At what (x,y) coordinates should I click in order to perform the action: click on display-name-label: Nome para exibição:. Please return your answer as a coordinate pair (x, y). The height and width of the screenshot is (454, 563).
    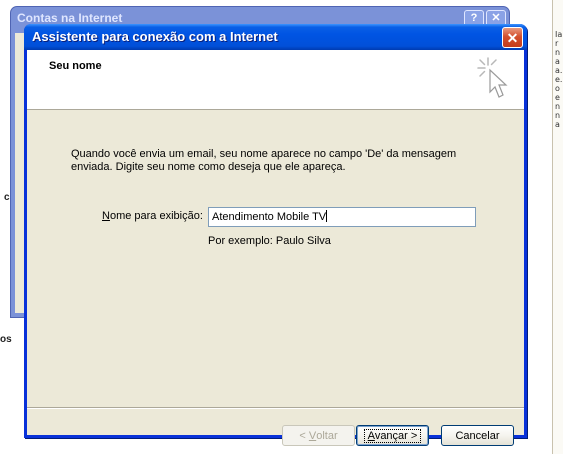
    Looking at the image, I should click on (152, 216).